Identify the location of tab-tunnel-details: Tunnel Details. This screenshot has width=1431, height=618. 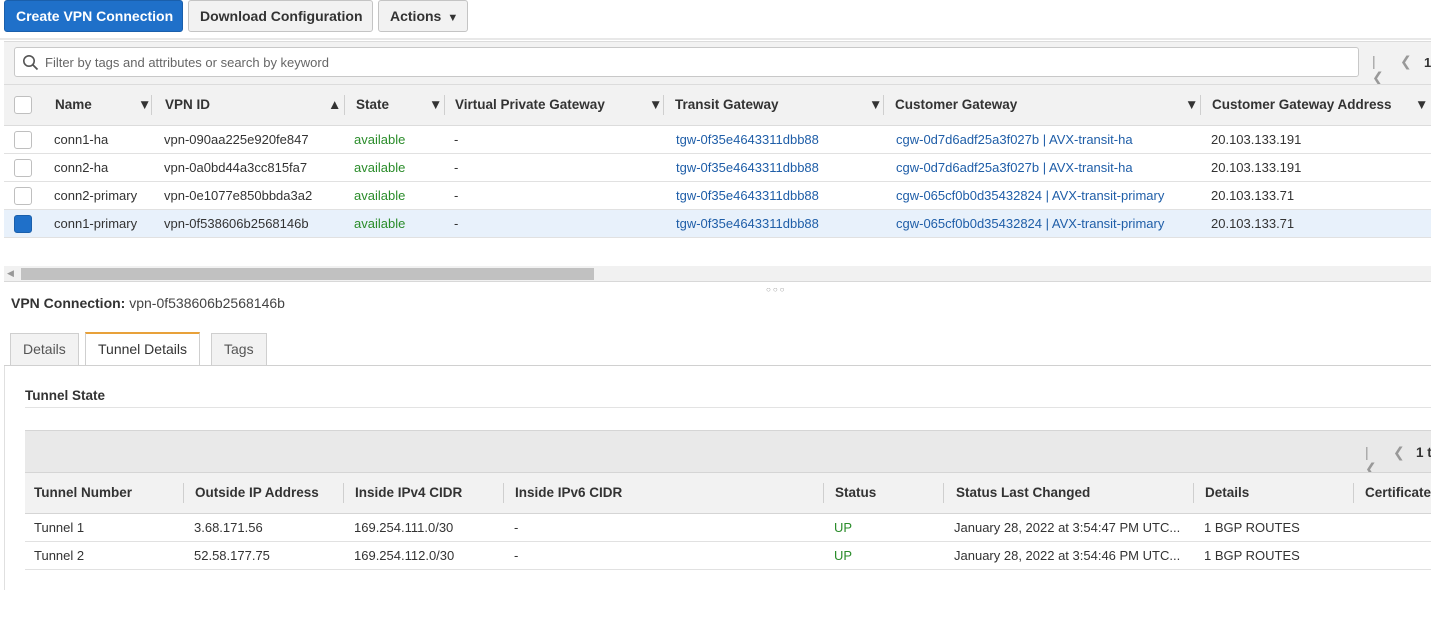
(142, 349).